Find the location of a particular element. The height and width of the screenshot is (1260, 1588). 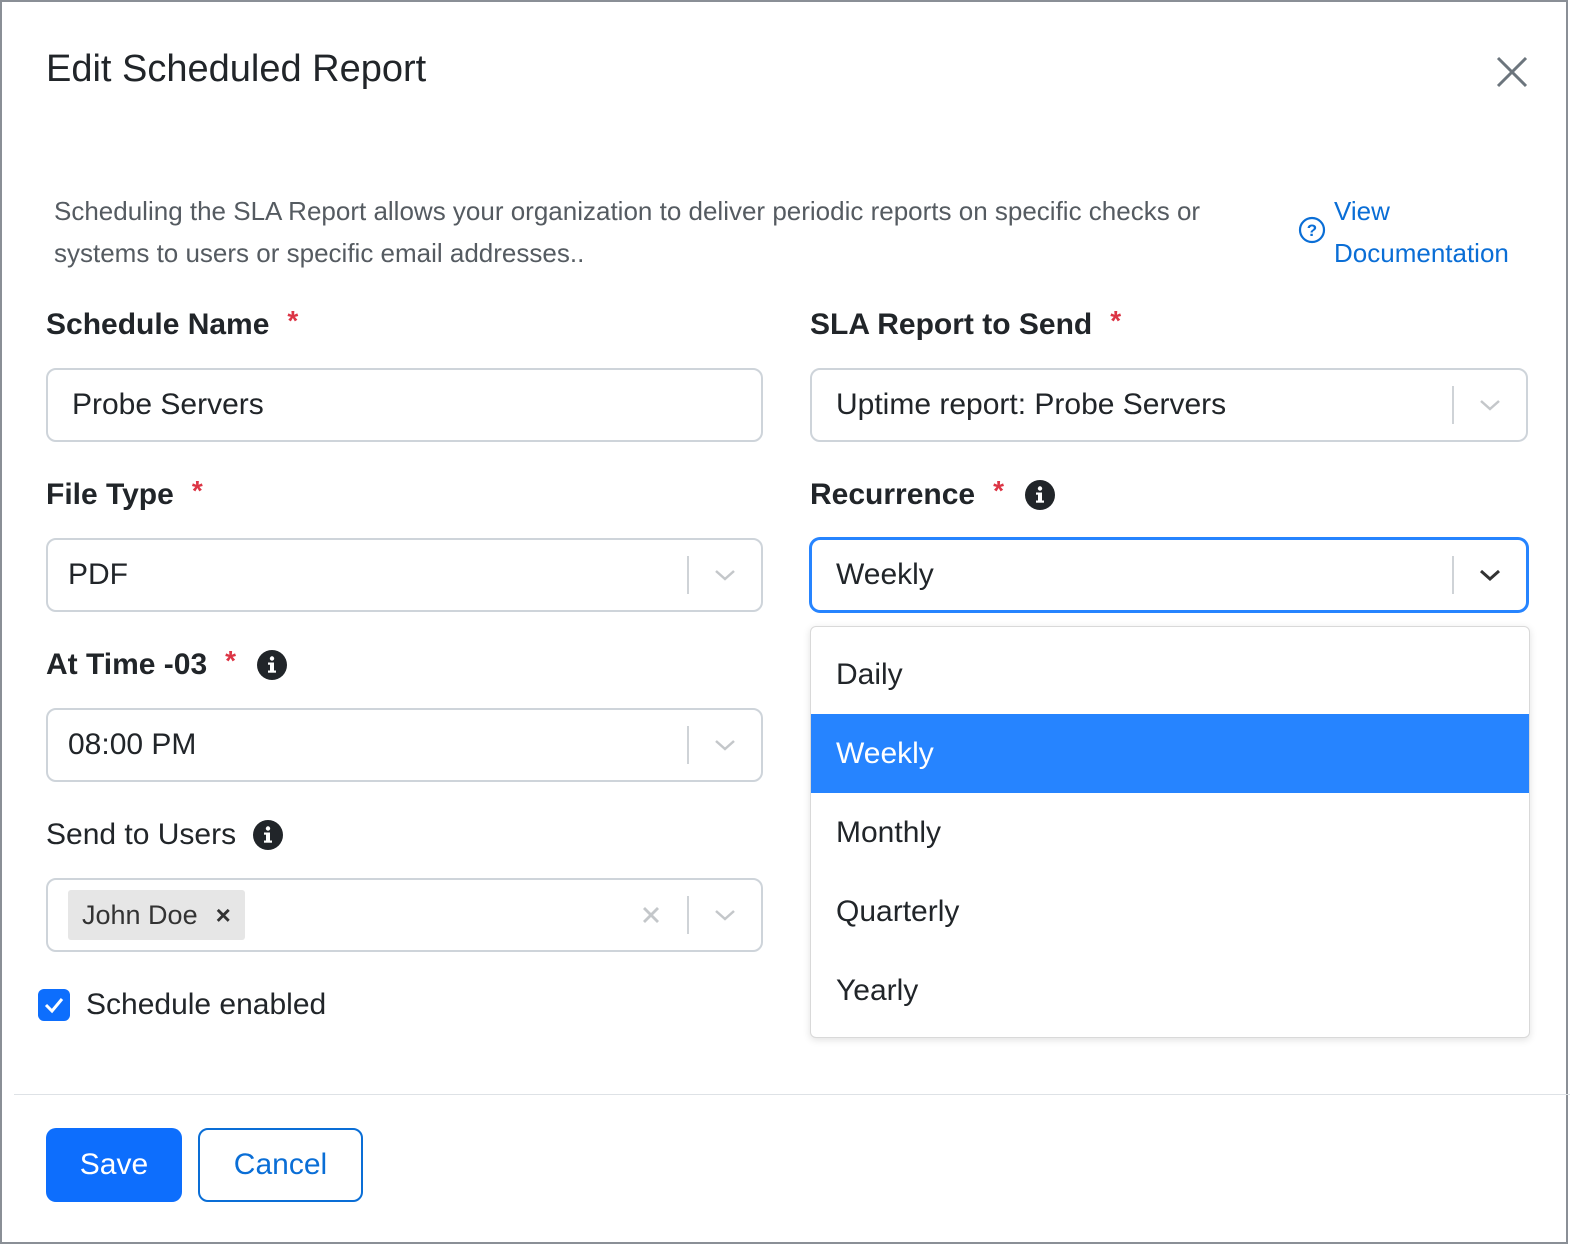

send-to-users-label: Send to Users is located at coordinates (165, 835).